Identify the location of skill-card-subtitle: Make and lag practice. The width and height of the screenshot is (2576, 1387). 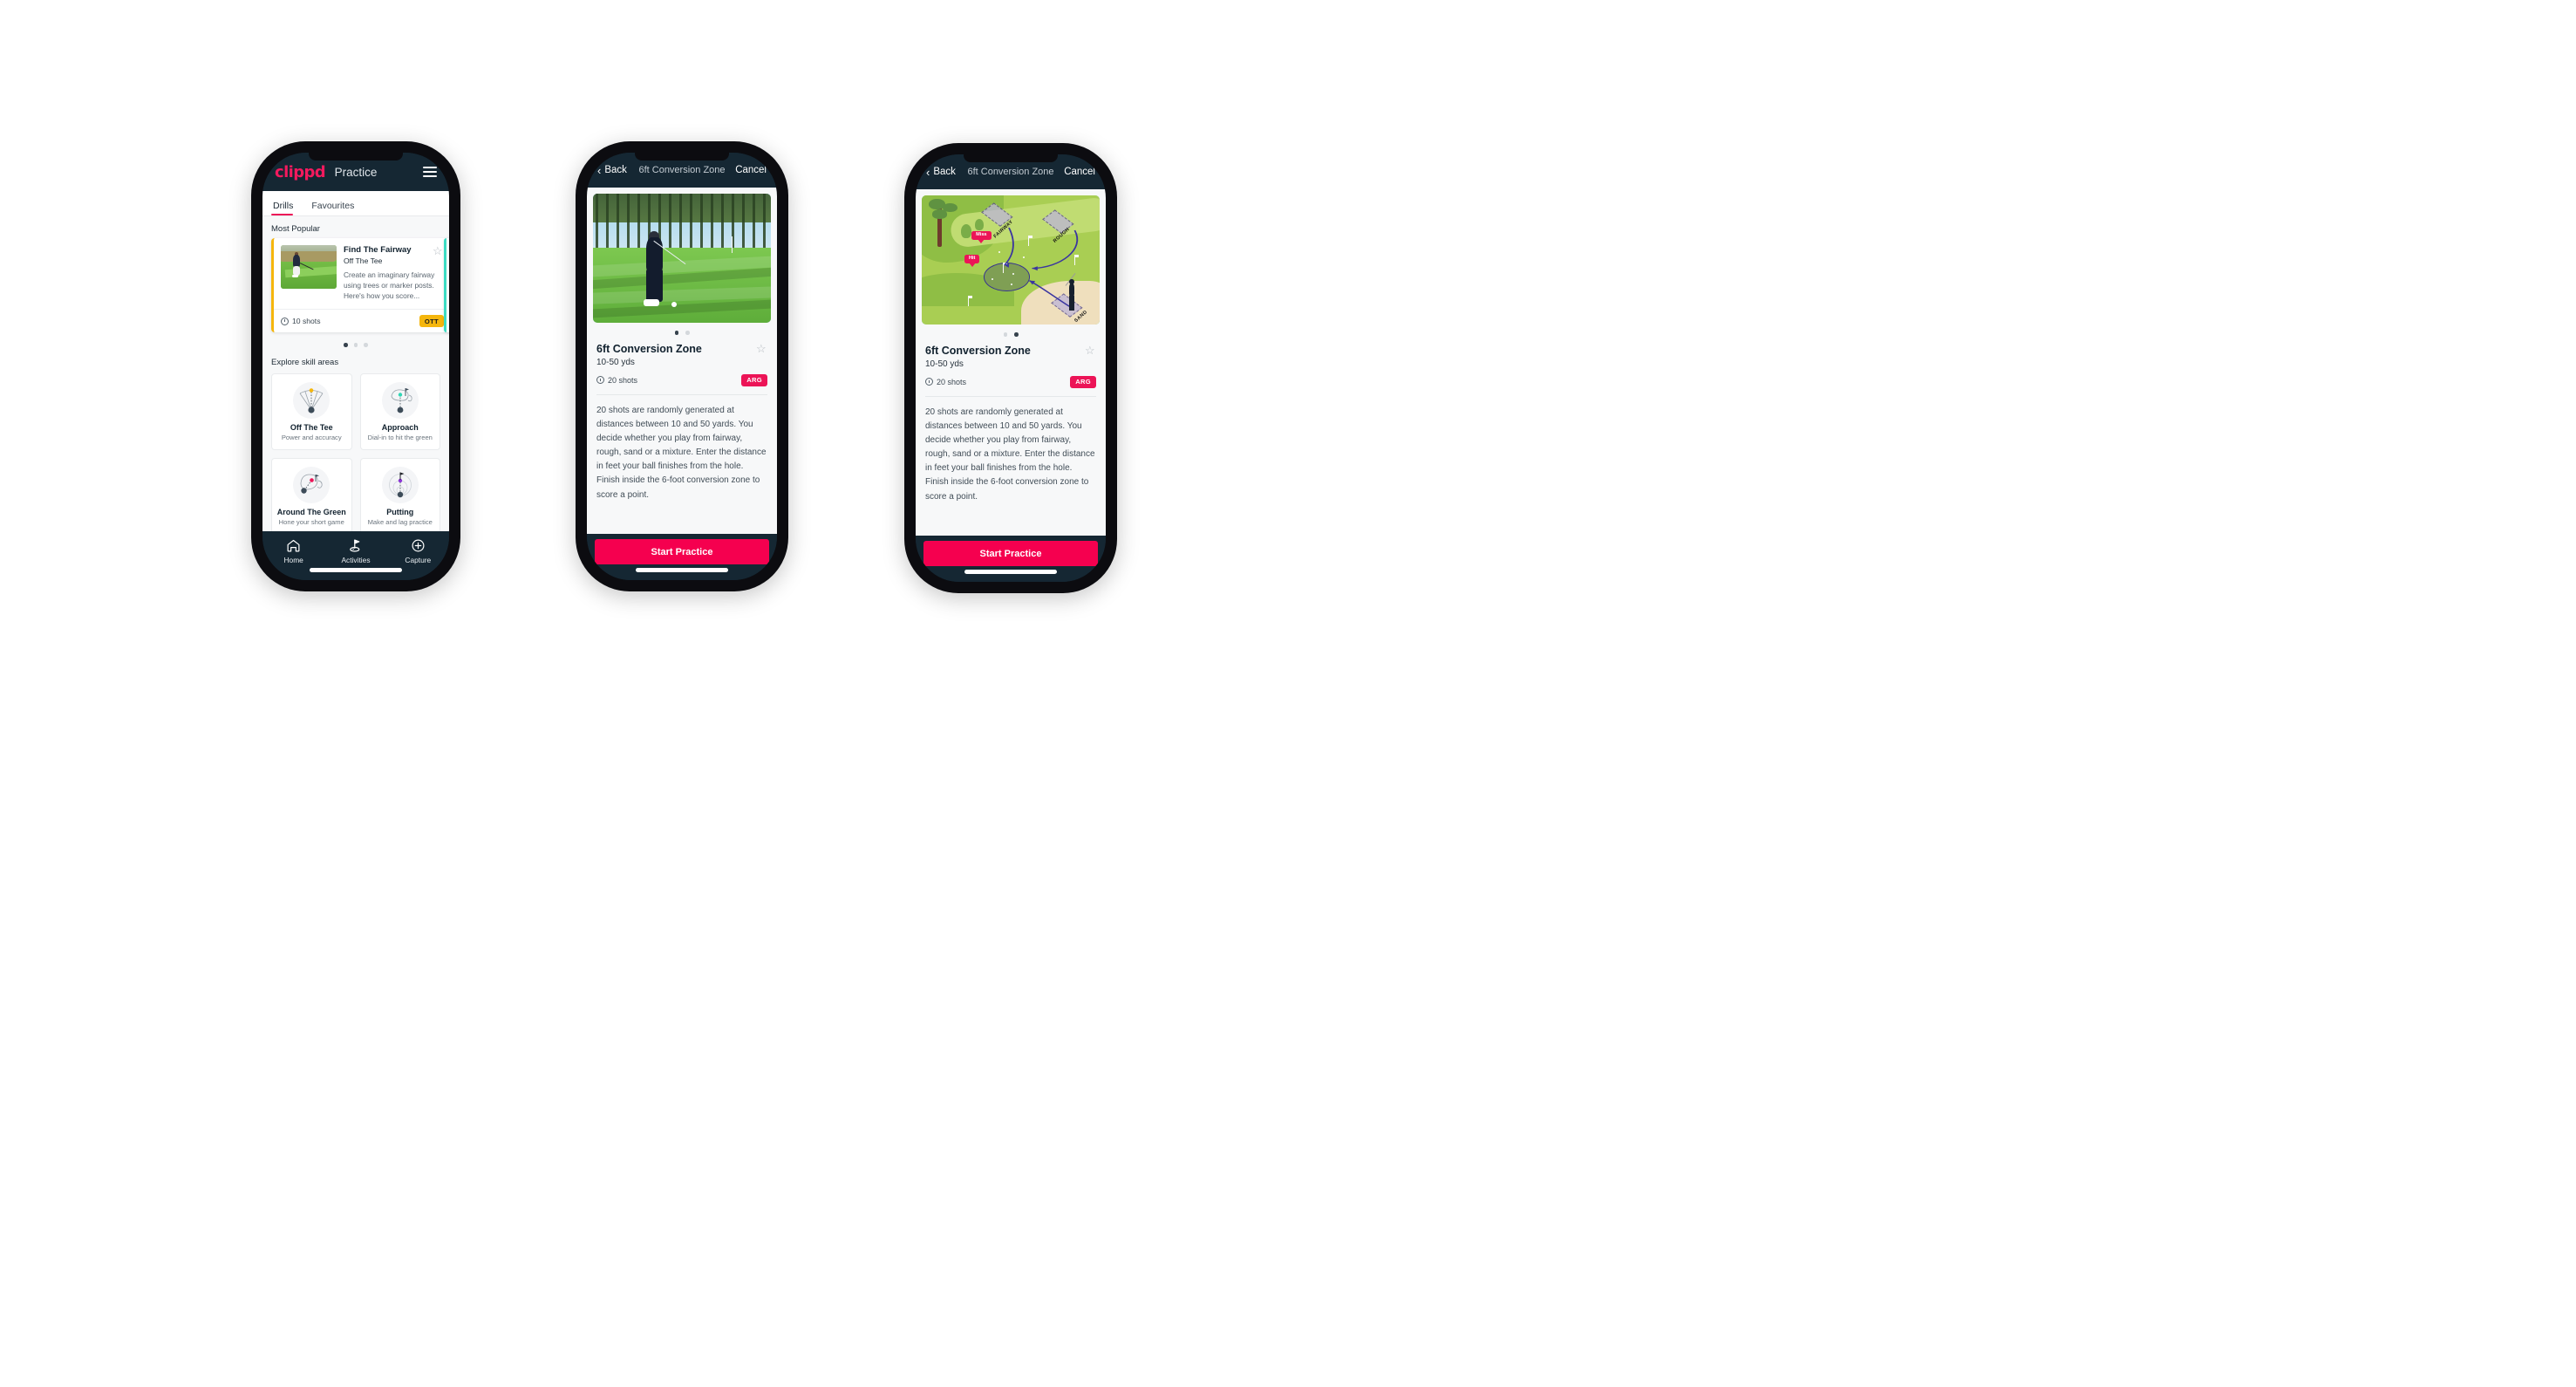
(400, 523).